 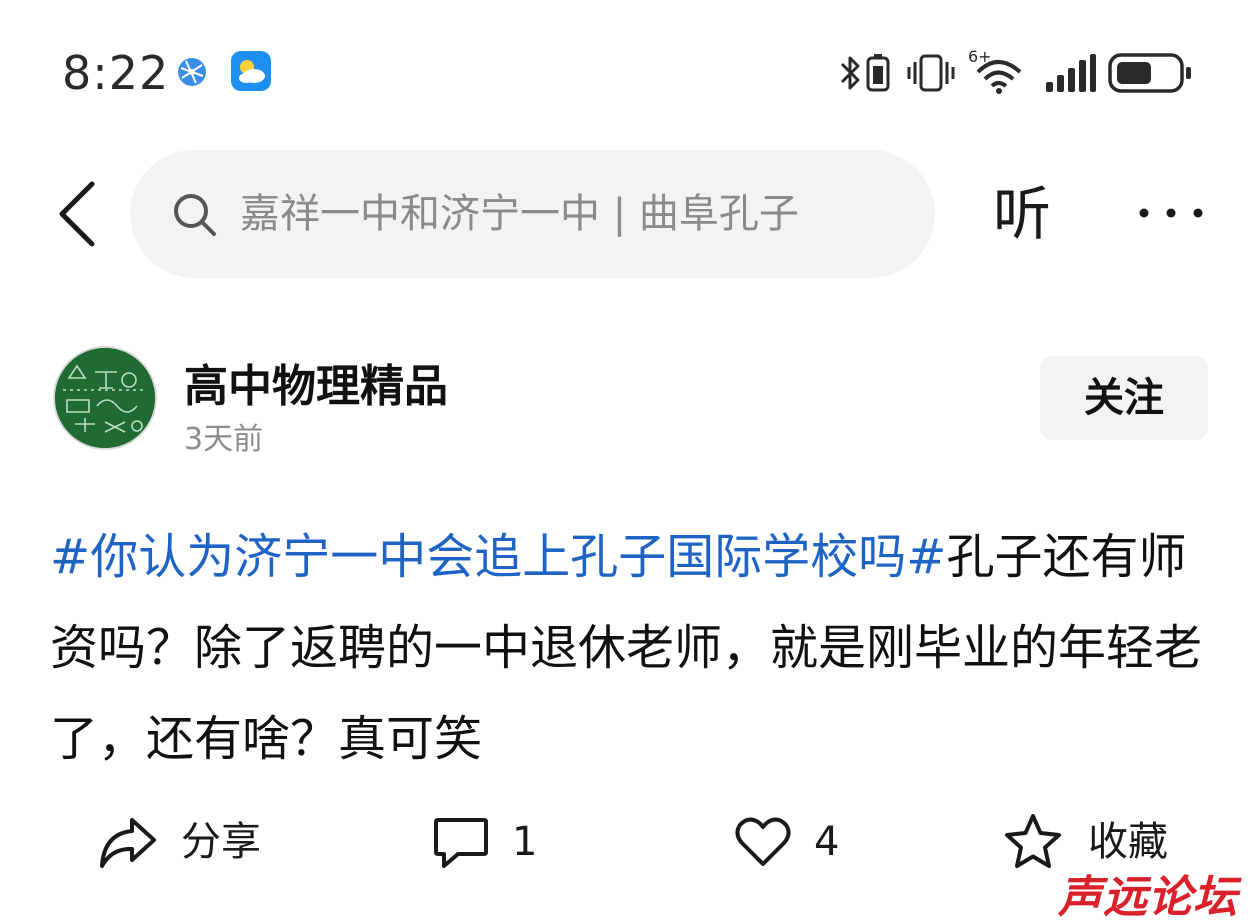 I want to click on comment-count: 1, so click(x=525, y=842).